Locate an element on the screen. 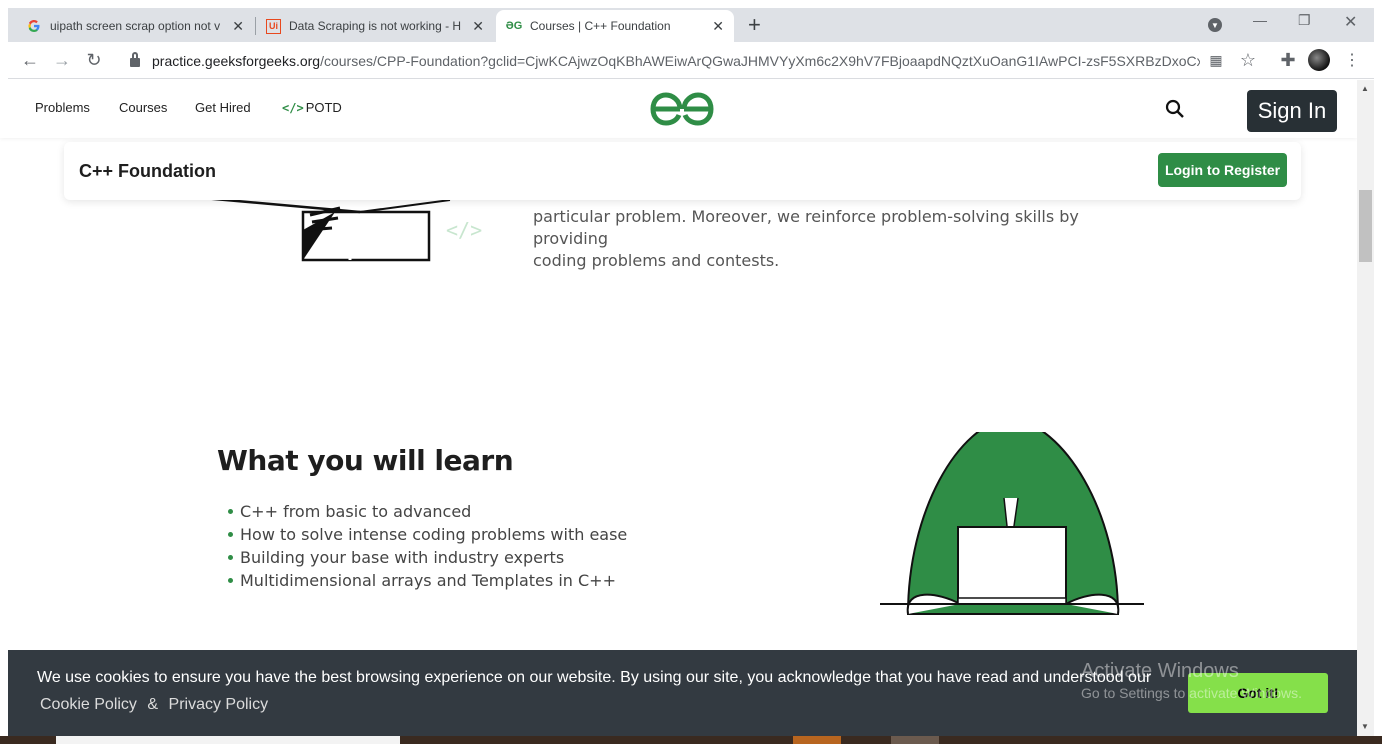 This screenshot has width=1382, height=744. learner-illustration: ƏG is located at coordinates (1013, 545).